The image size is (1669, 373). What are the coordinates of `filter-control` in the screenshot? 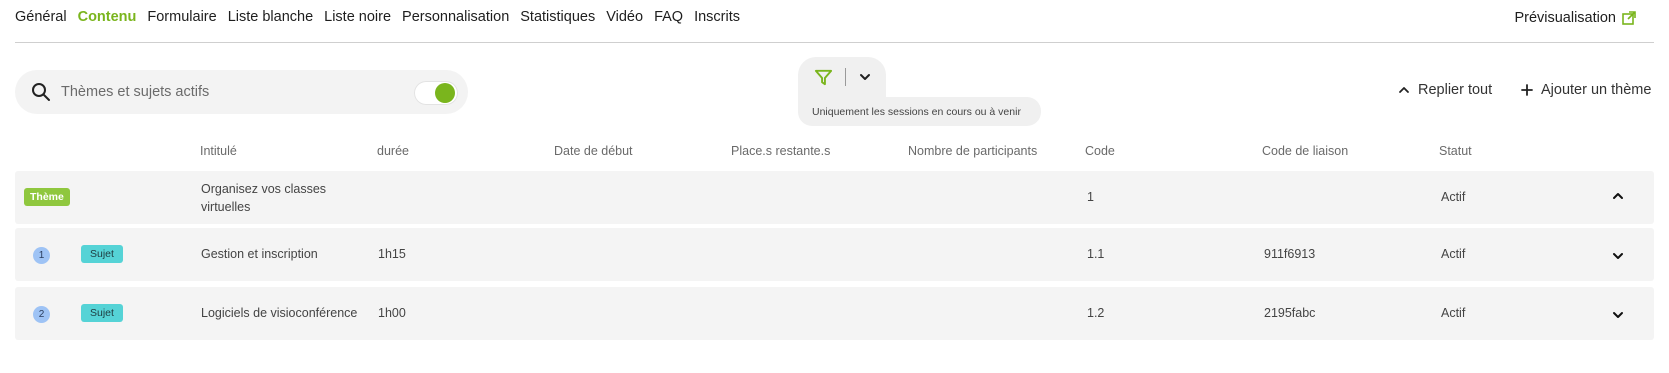 It's located at (842, 77).